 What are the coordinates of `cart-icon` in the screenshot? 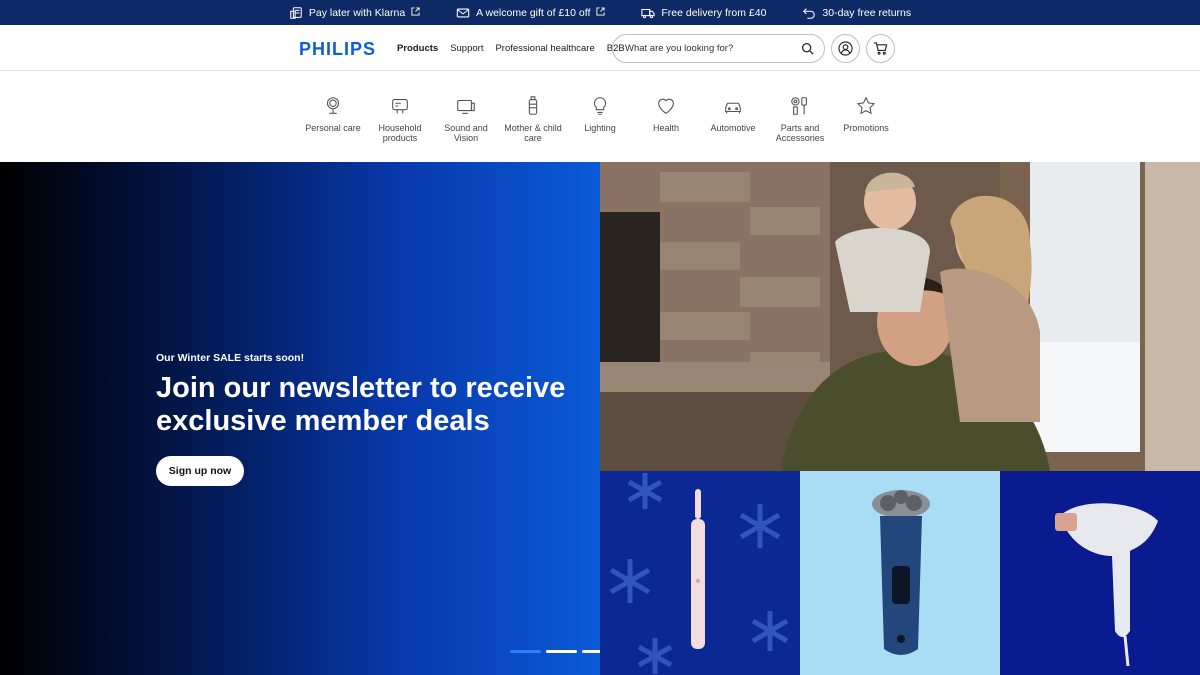 It's located at (880, 48).